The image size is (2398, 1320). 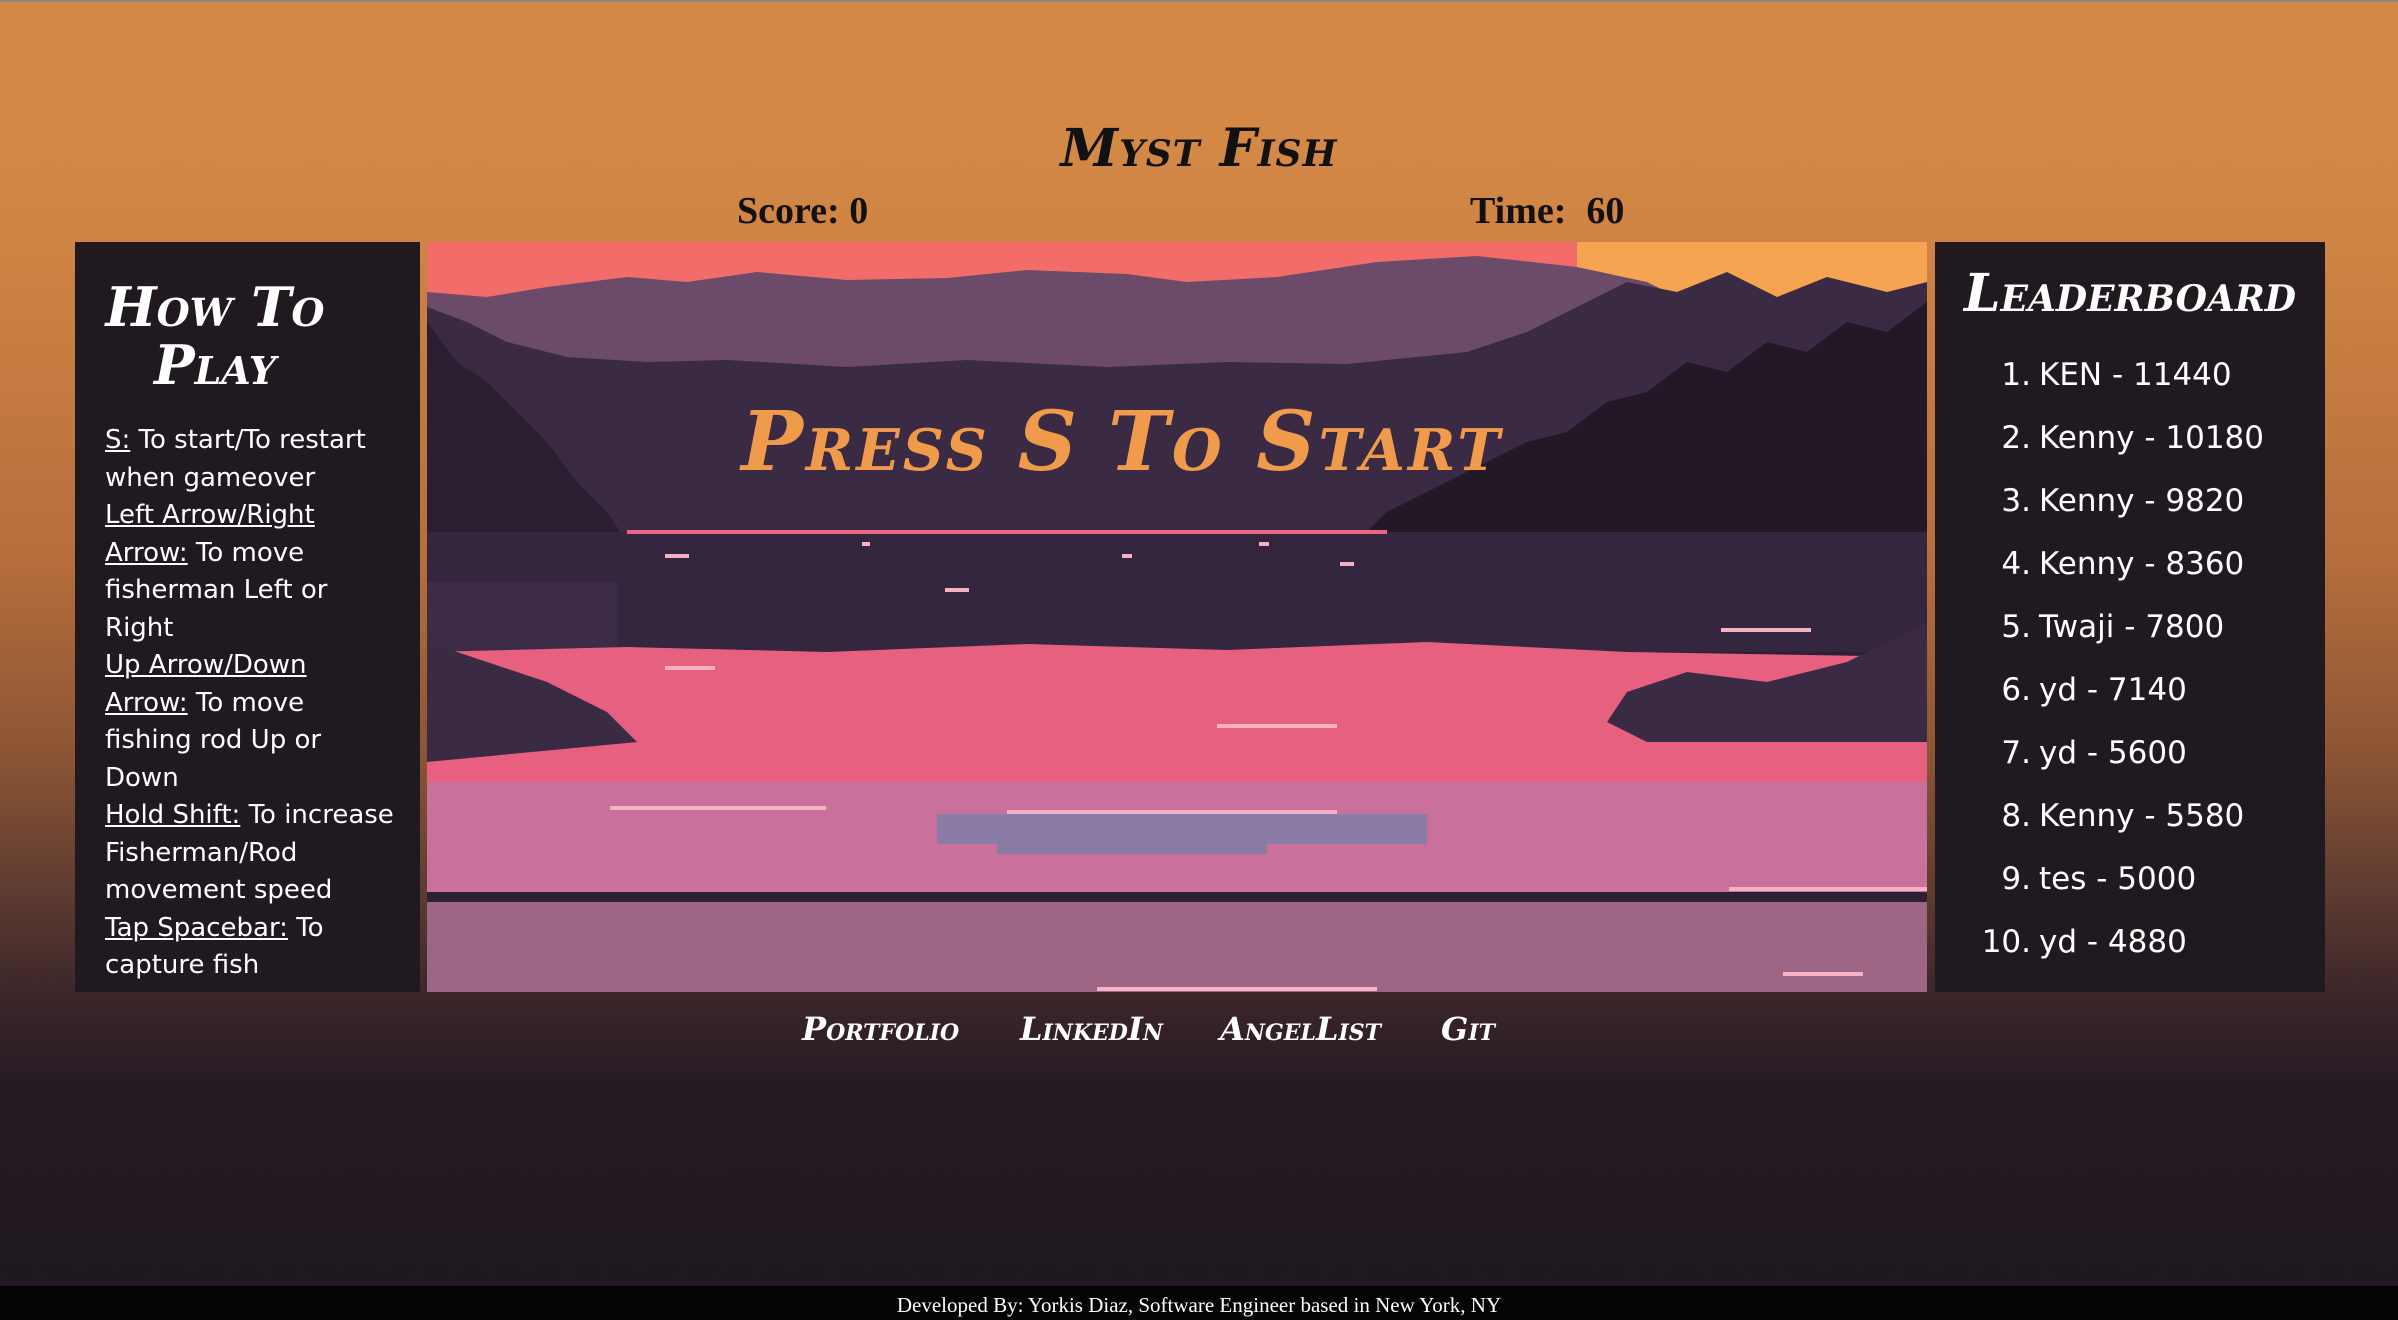 What do you see at coordinates (2113, 753) in the screenshot?
I see `leaderboard-score: yd - 5600` at bounding box center [2113, 753].